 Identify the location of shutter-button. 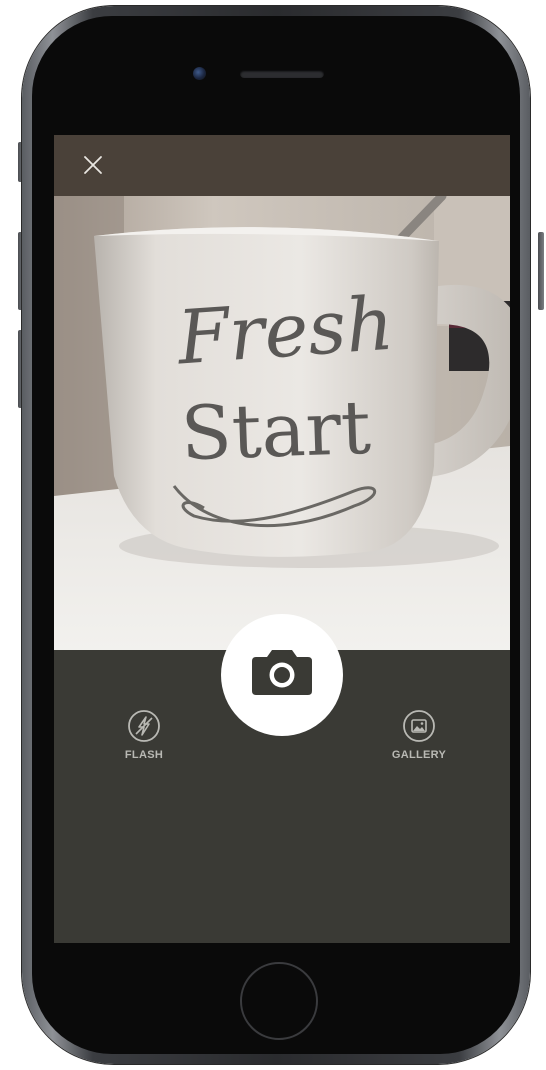
(282, 675).